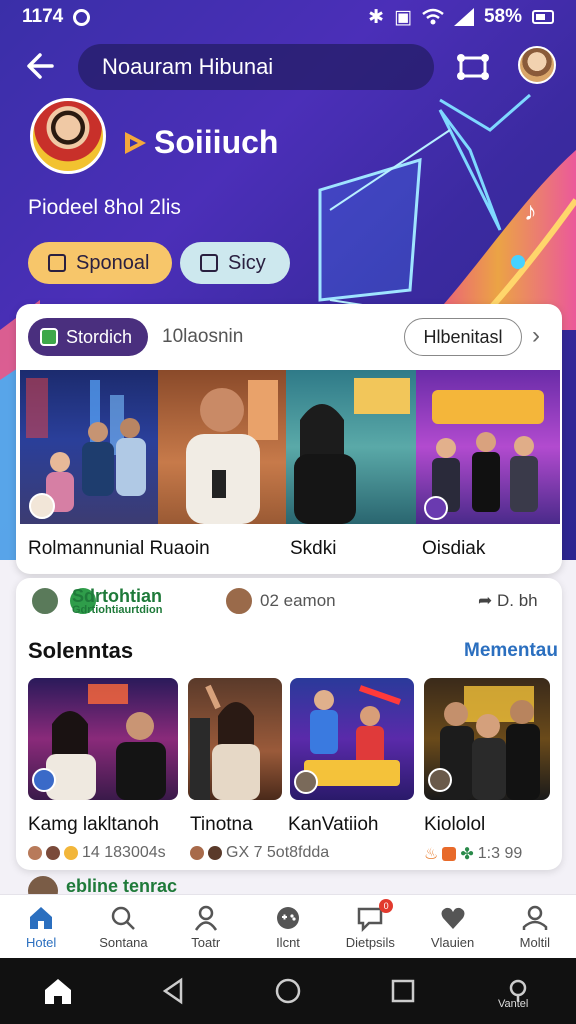 The height and width of the screenshot is (1024, 576). What do you see at coordinates (221, 824) in the screenshot?
I see `video-caption: Tinotna` at bounding box center [221, 824].